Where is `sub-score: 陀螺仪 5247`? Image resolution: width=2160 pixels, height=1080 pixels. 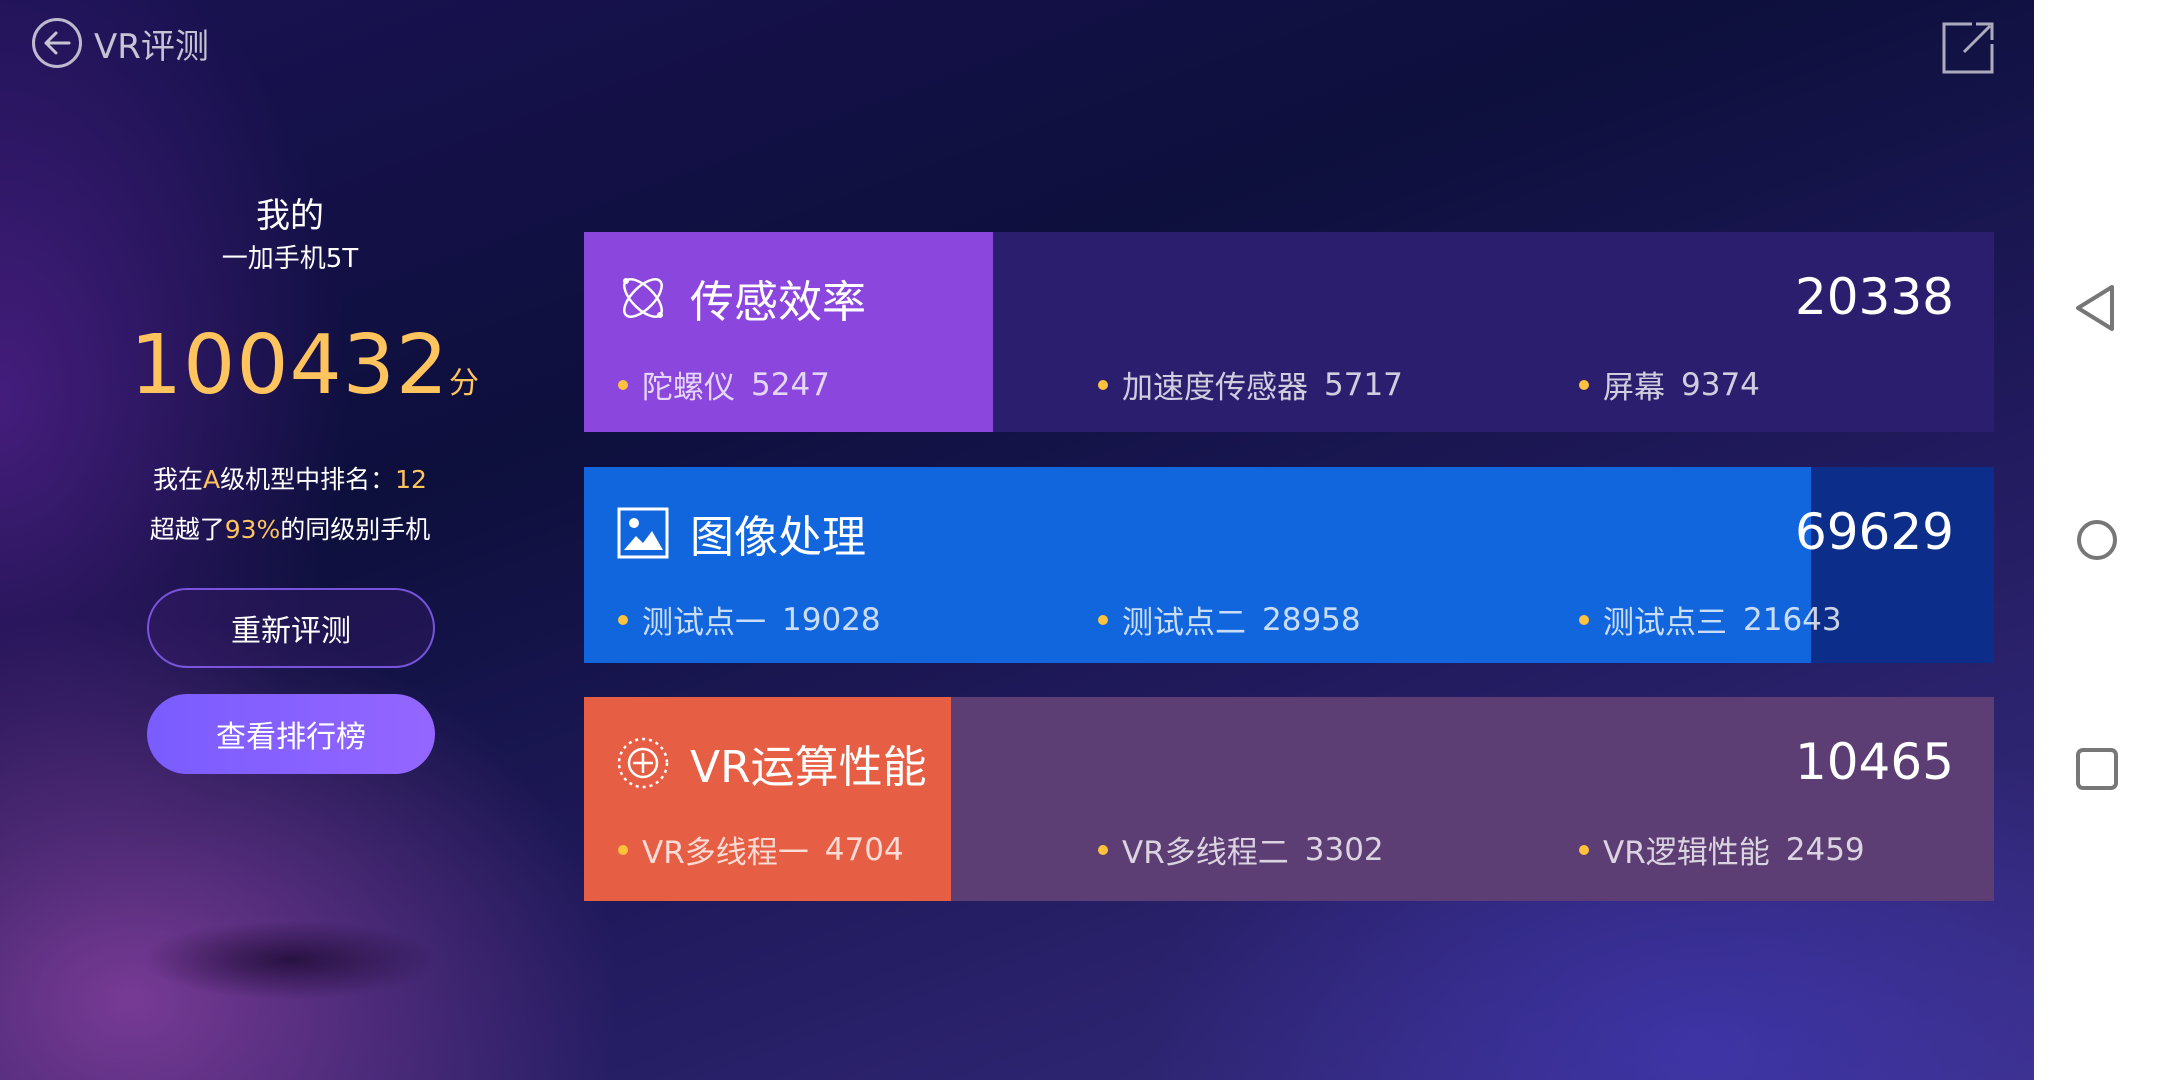
sub-score: 陀螺仪 5247 is located at coordinates (724, 384).